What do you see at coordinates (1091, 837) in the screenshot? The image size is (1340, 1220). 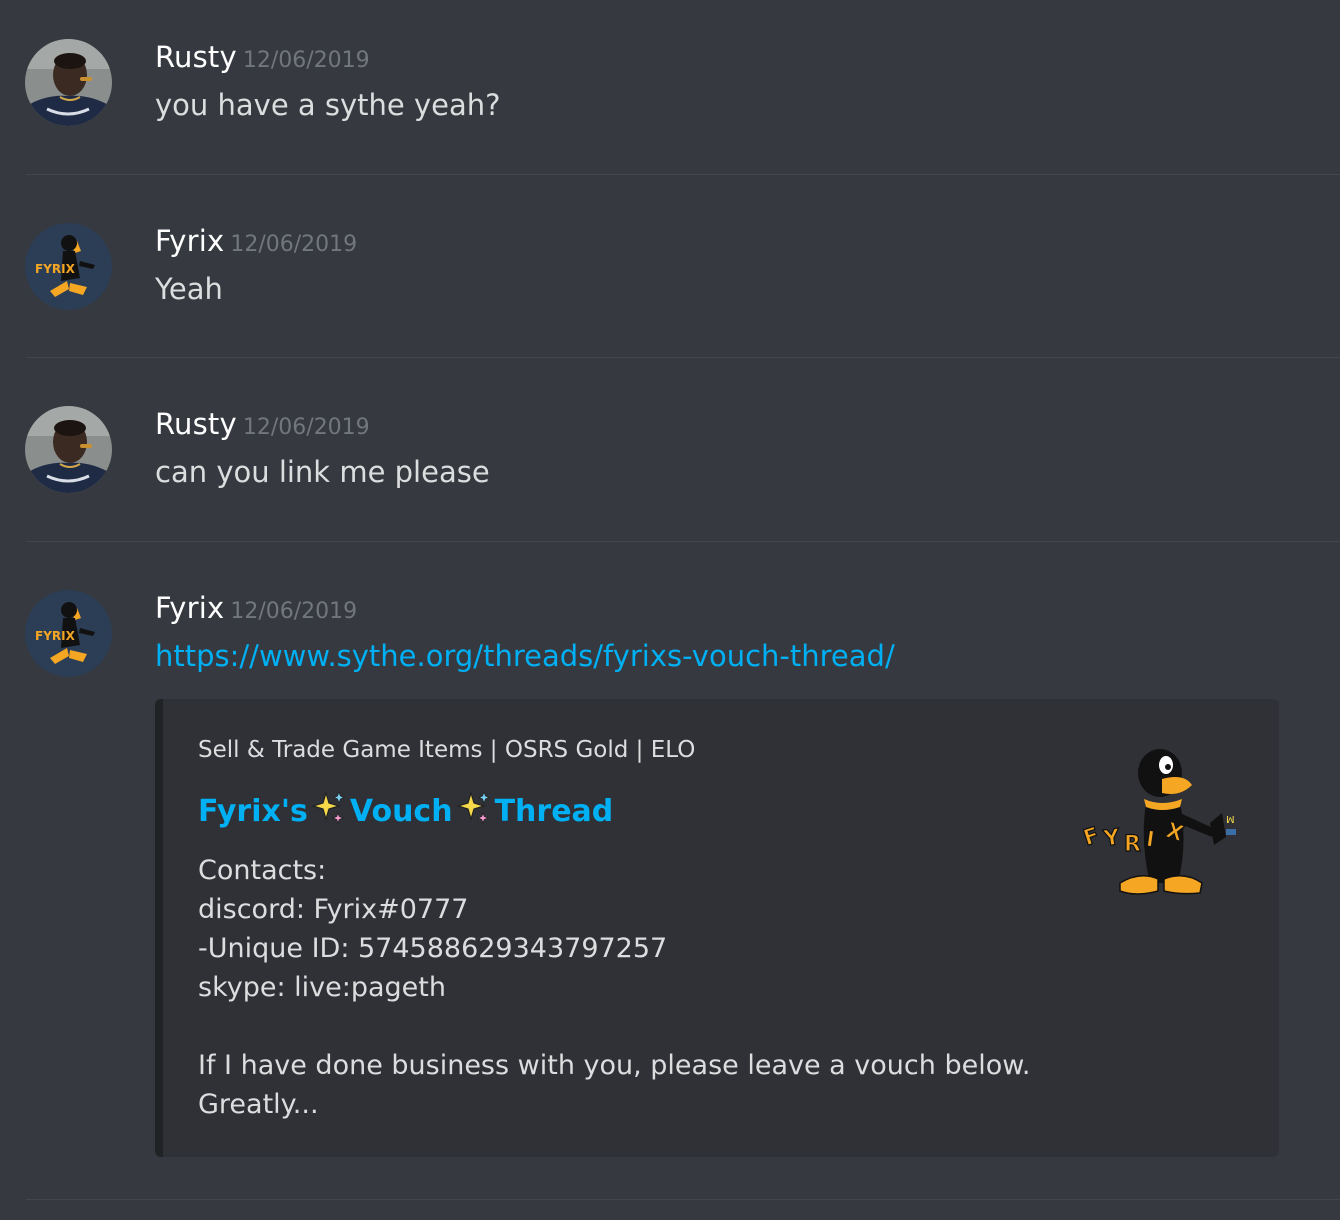 I see `svg-text: F` at bounding box center [1091, 837].